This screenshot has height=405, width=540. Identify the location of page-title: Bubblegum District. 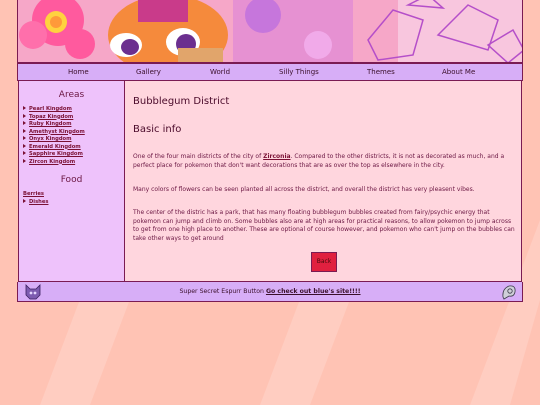
(181, 101).